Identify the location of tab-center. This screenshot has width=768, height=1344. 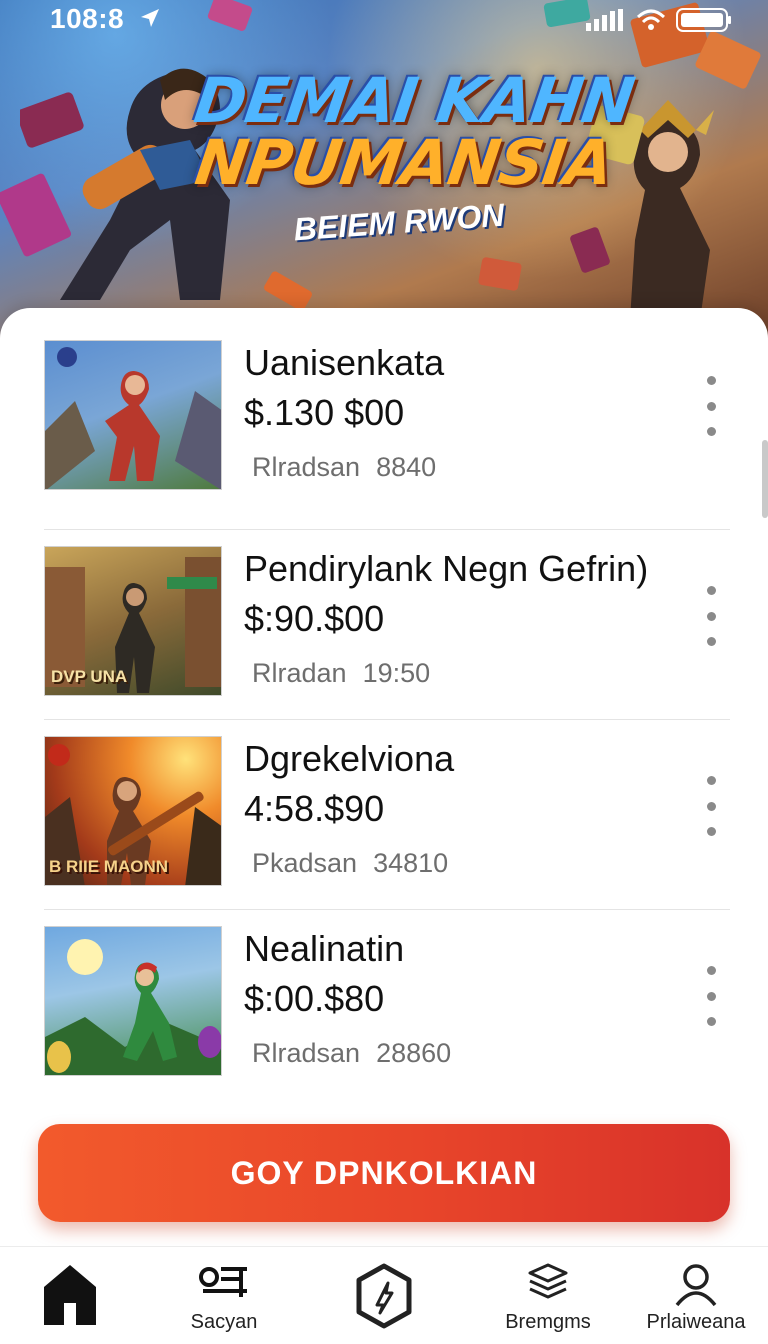
(384, 1295).